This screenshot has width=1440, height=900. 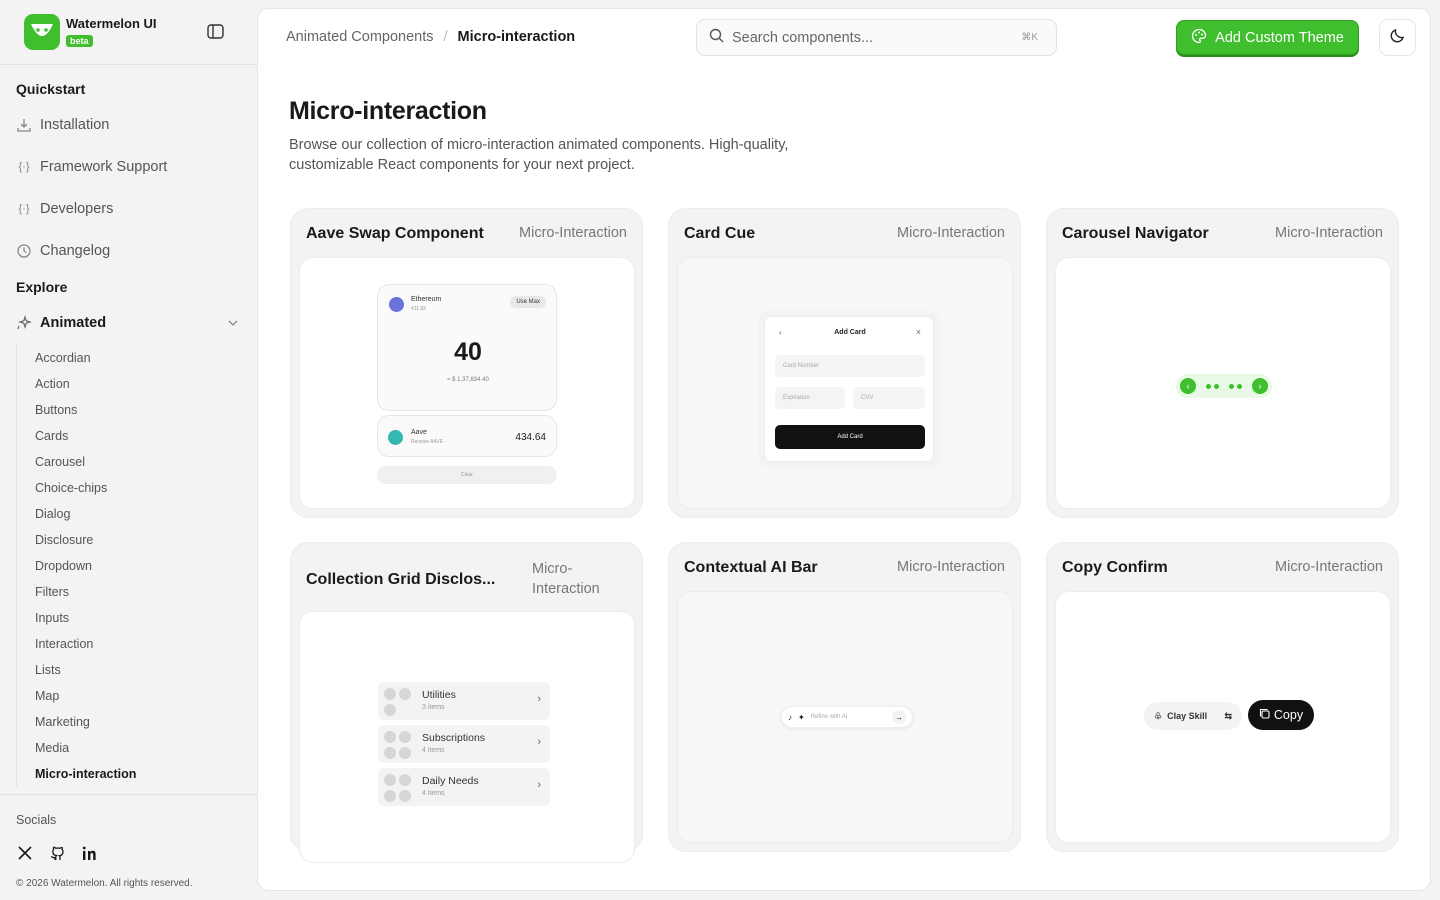 What do you see at coordinates (1188, 386) in the screenshot?
I see `chevron-left-icon: ‹` at bounding box center [1188, 386].